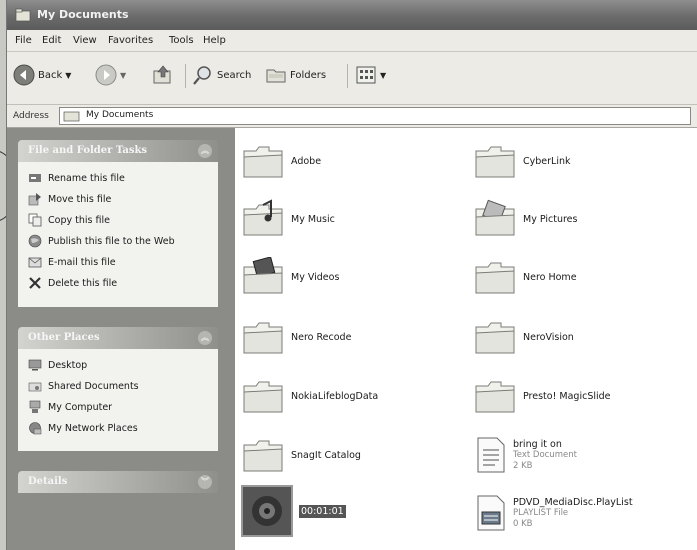 The width and height of the screenshot is (697, 550). I want to click on folders-label: Folders, so click(308, 75).